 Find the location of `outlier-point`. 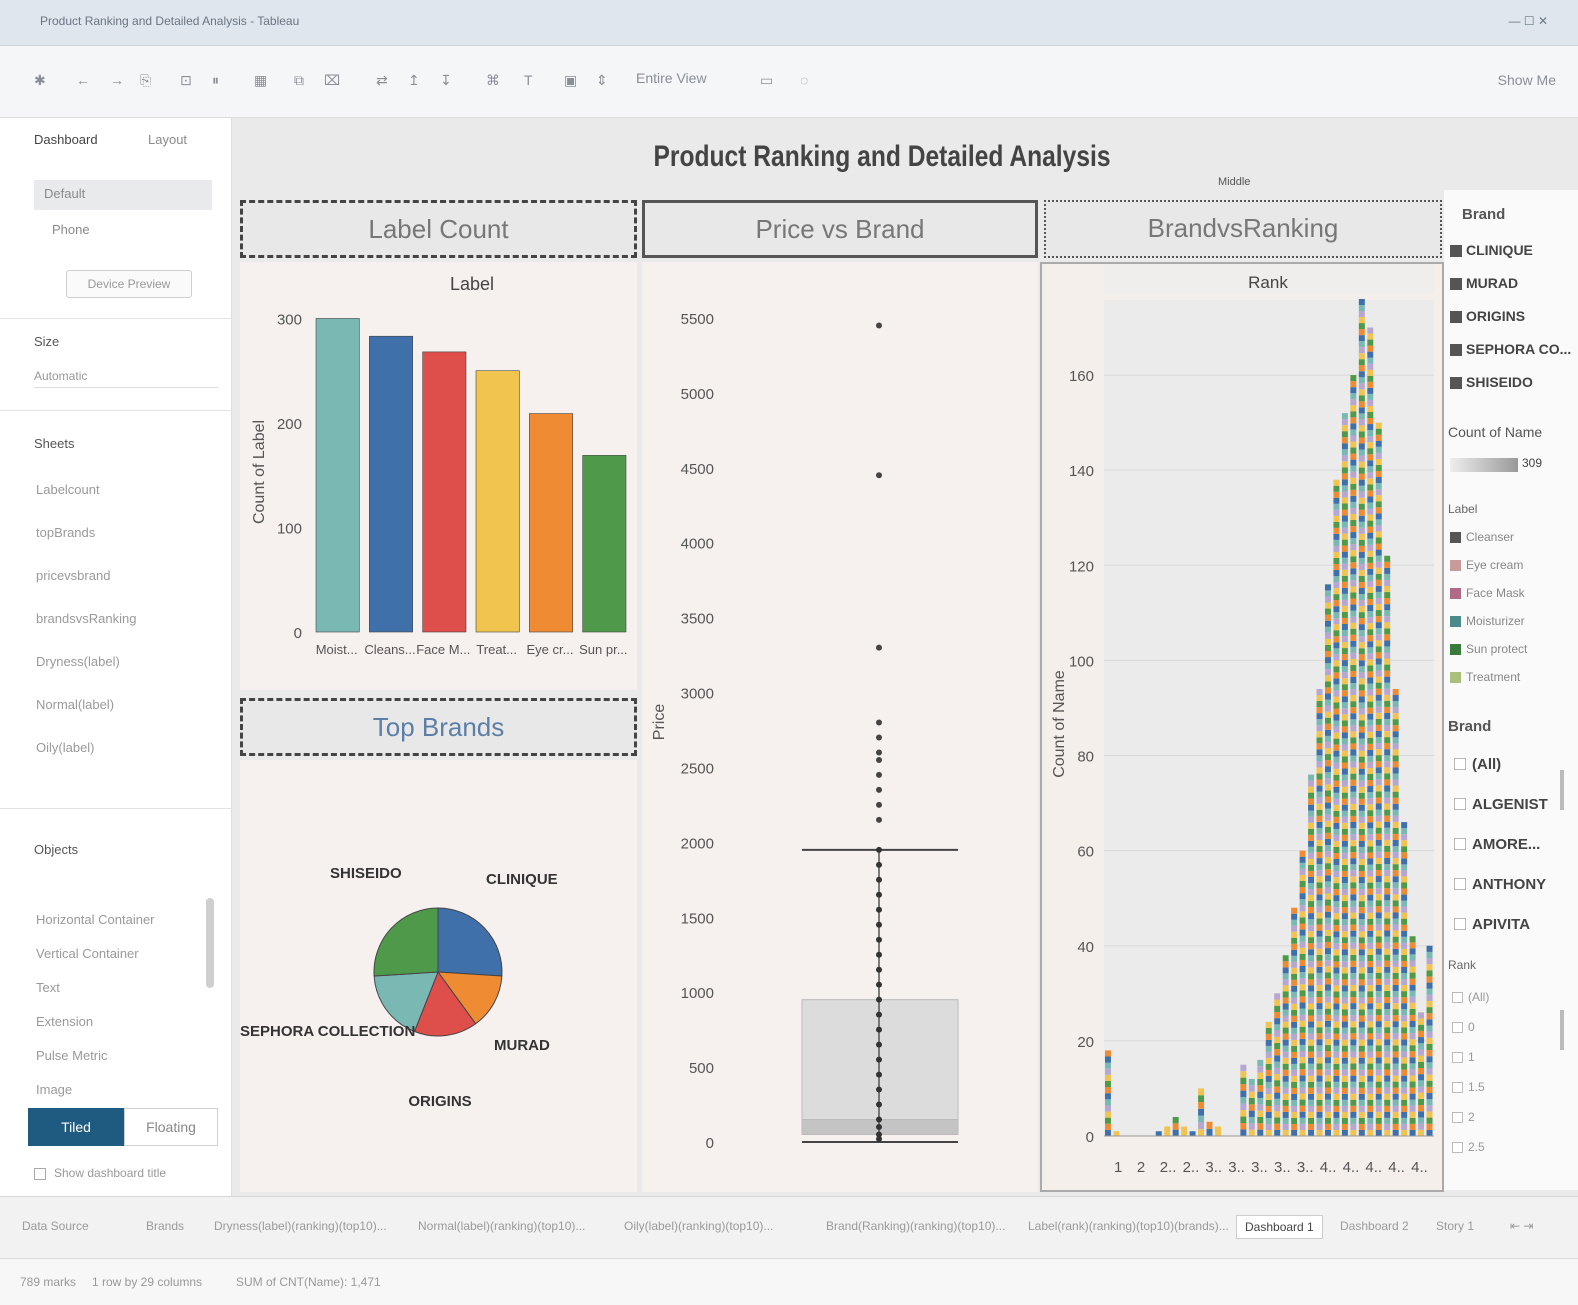

outlier-point is located at coordinates (879, 774).